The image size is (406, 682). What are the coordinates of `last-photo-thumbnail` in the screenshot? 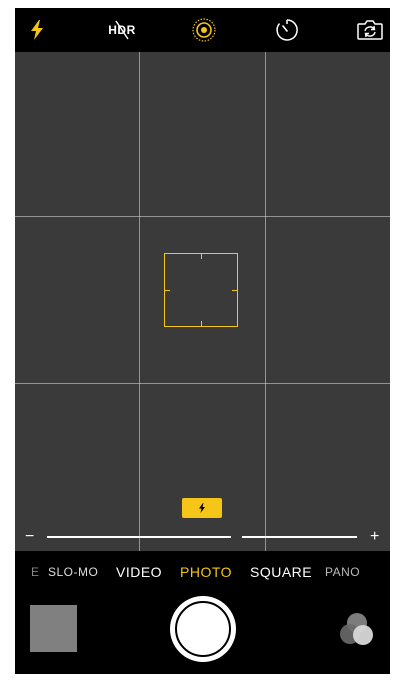 It's located at (53, 628).